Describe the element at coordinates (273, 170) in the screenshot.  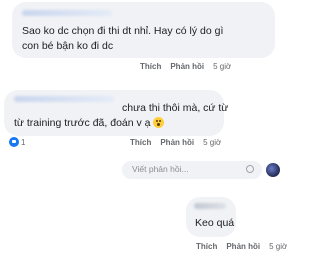
I see `avatar` at that location.